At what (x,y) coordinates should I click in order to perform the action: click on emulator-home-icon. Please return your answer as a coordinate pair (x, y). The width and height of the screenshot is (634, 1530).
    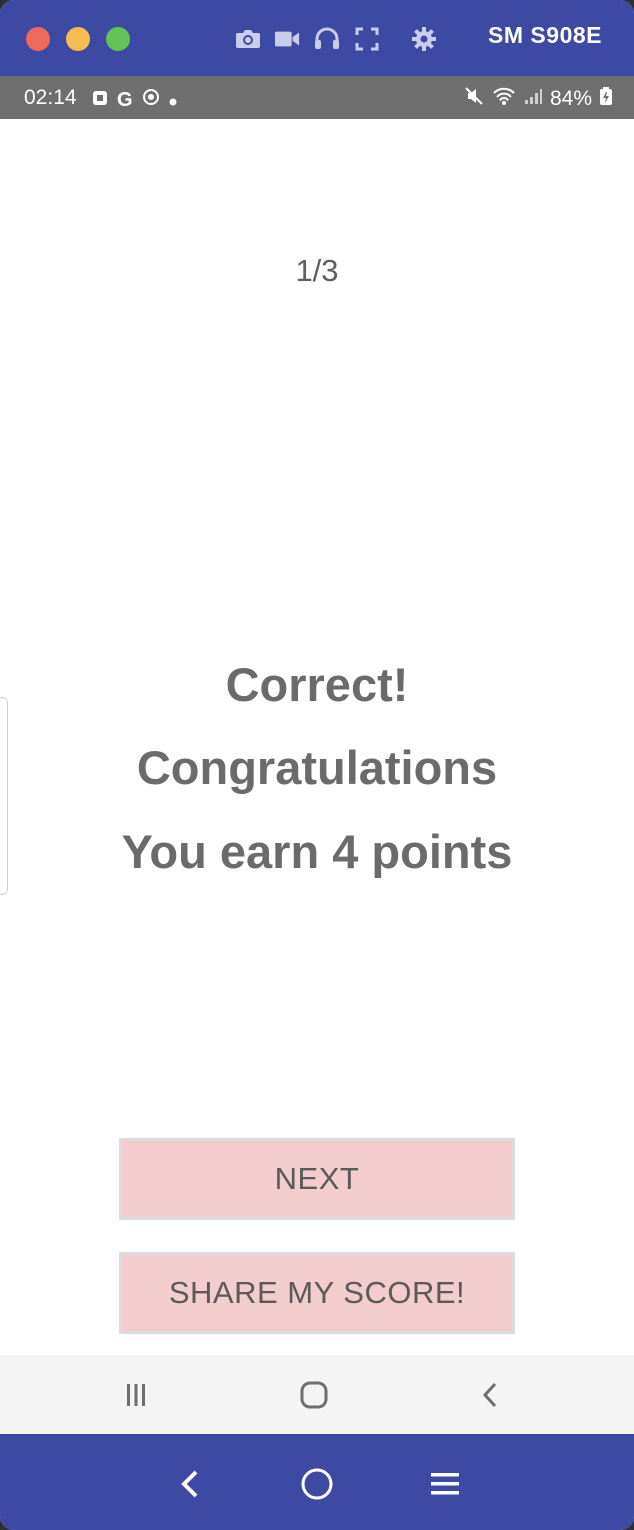
    Looking at the image, I should click on (317, 1484).